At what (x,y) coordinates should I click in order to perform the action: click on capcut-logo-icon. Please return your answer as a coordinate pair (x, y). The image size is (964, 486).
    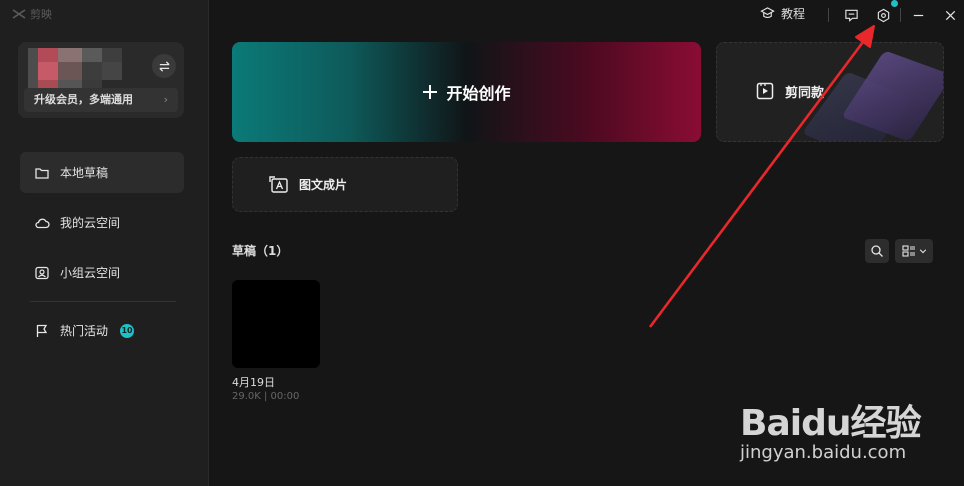
    Looking at the image, I should click on (19, 14).